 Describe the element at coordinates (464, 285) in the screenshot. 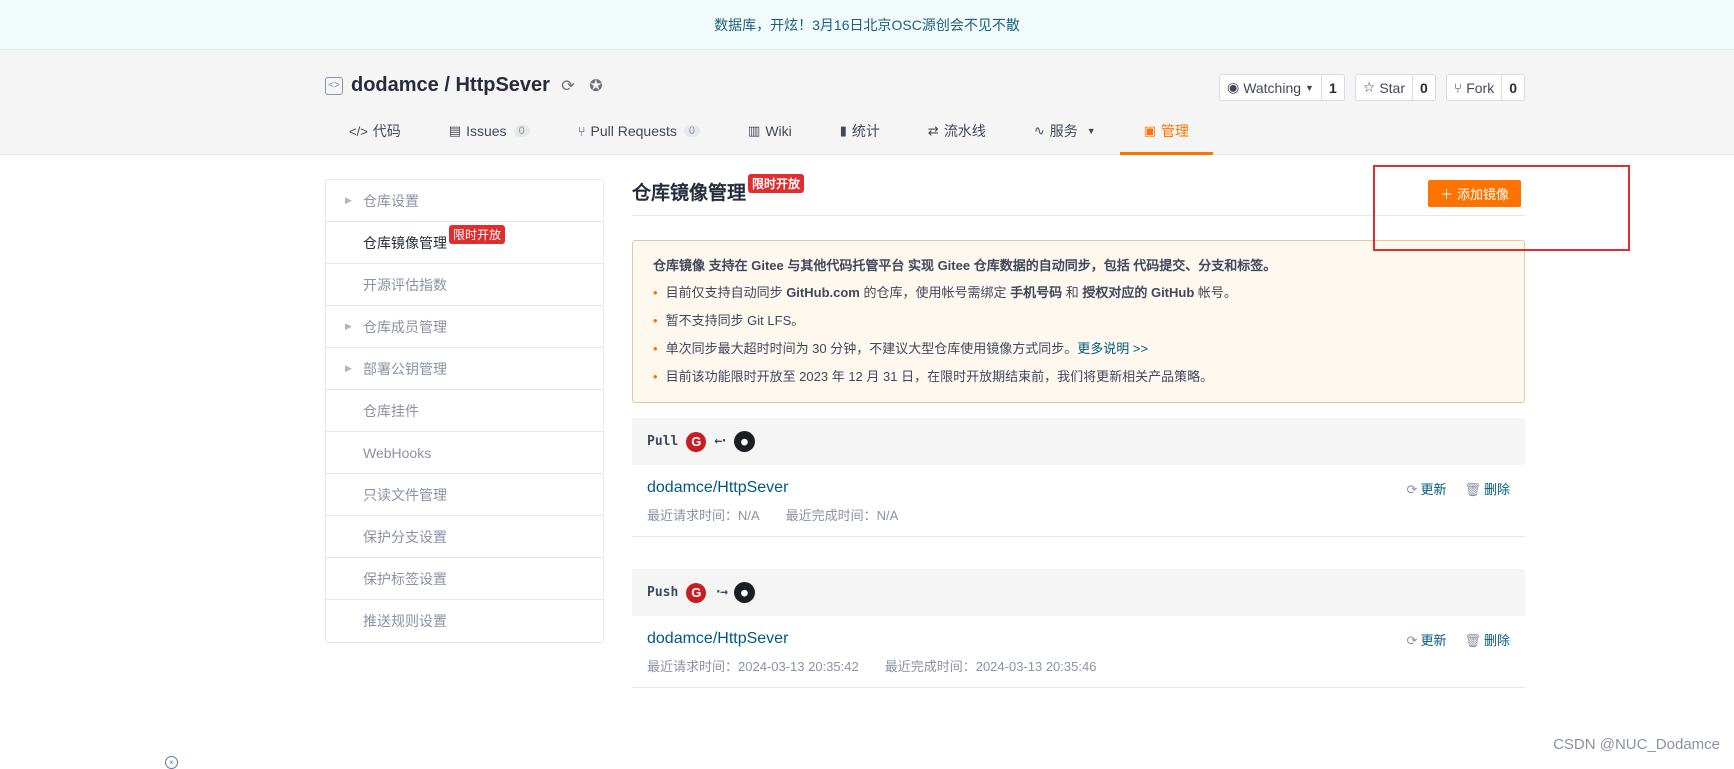

I see `sidebar-item-oss-index: 开源评估指数` at that location.